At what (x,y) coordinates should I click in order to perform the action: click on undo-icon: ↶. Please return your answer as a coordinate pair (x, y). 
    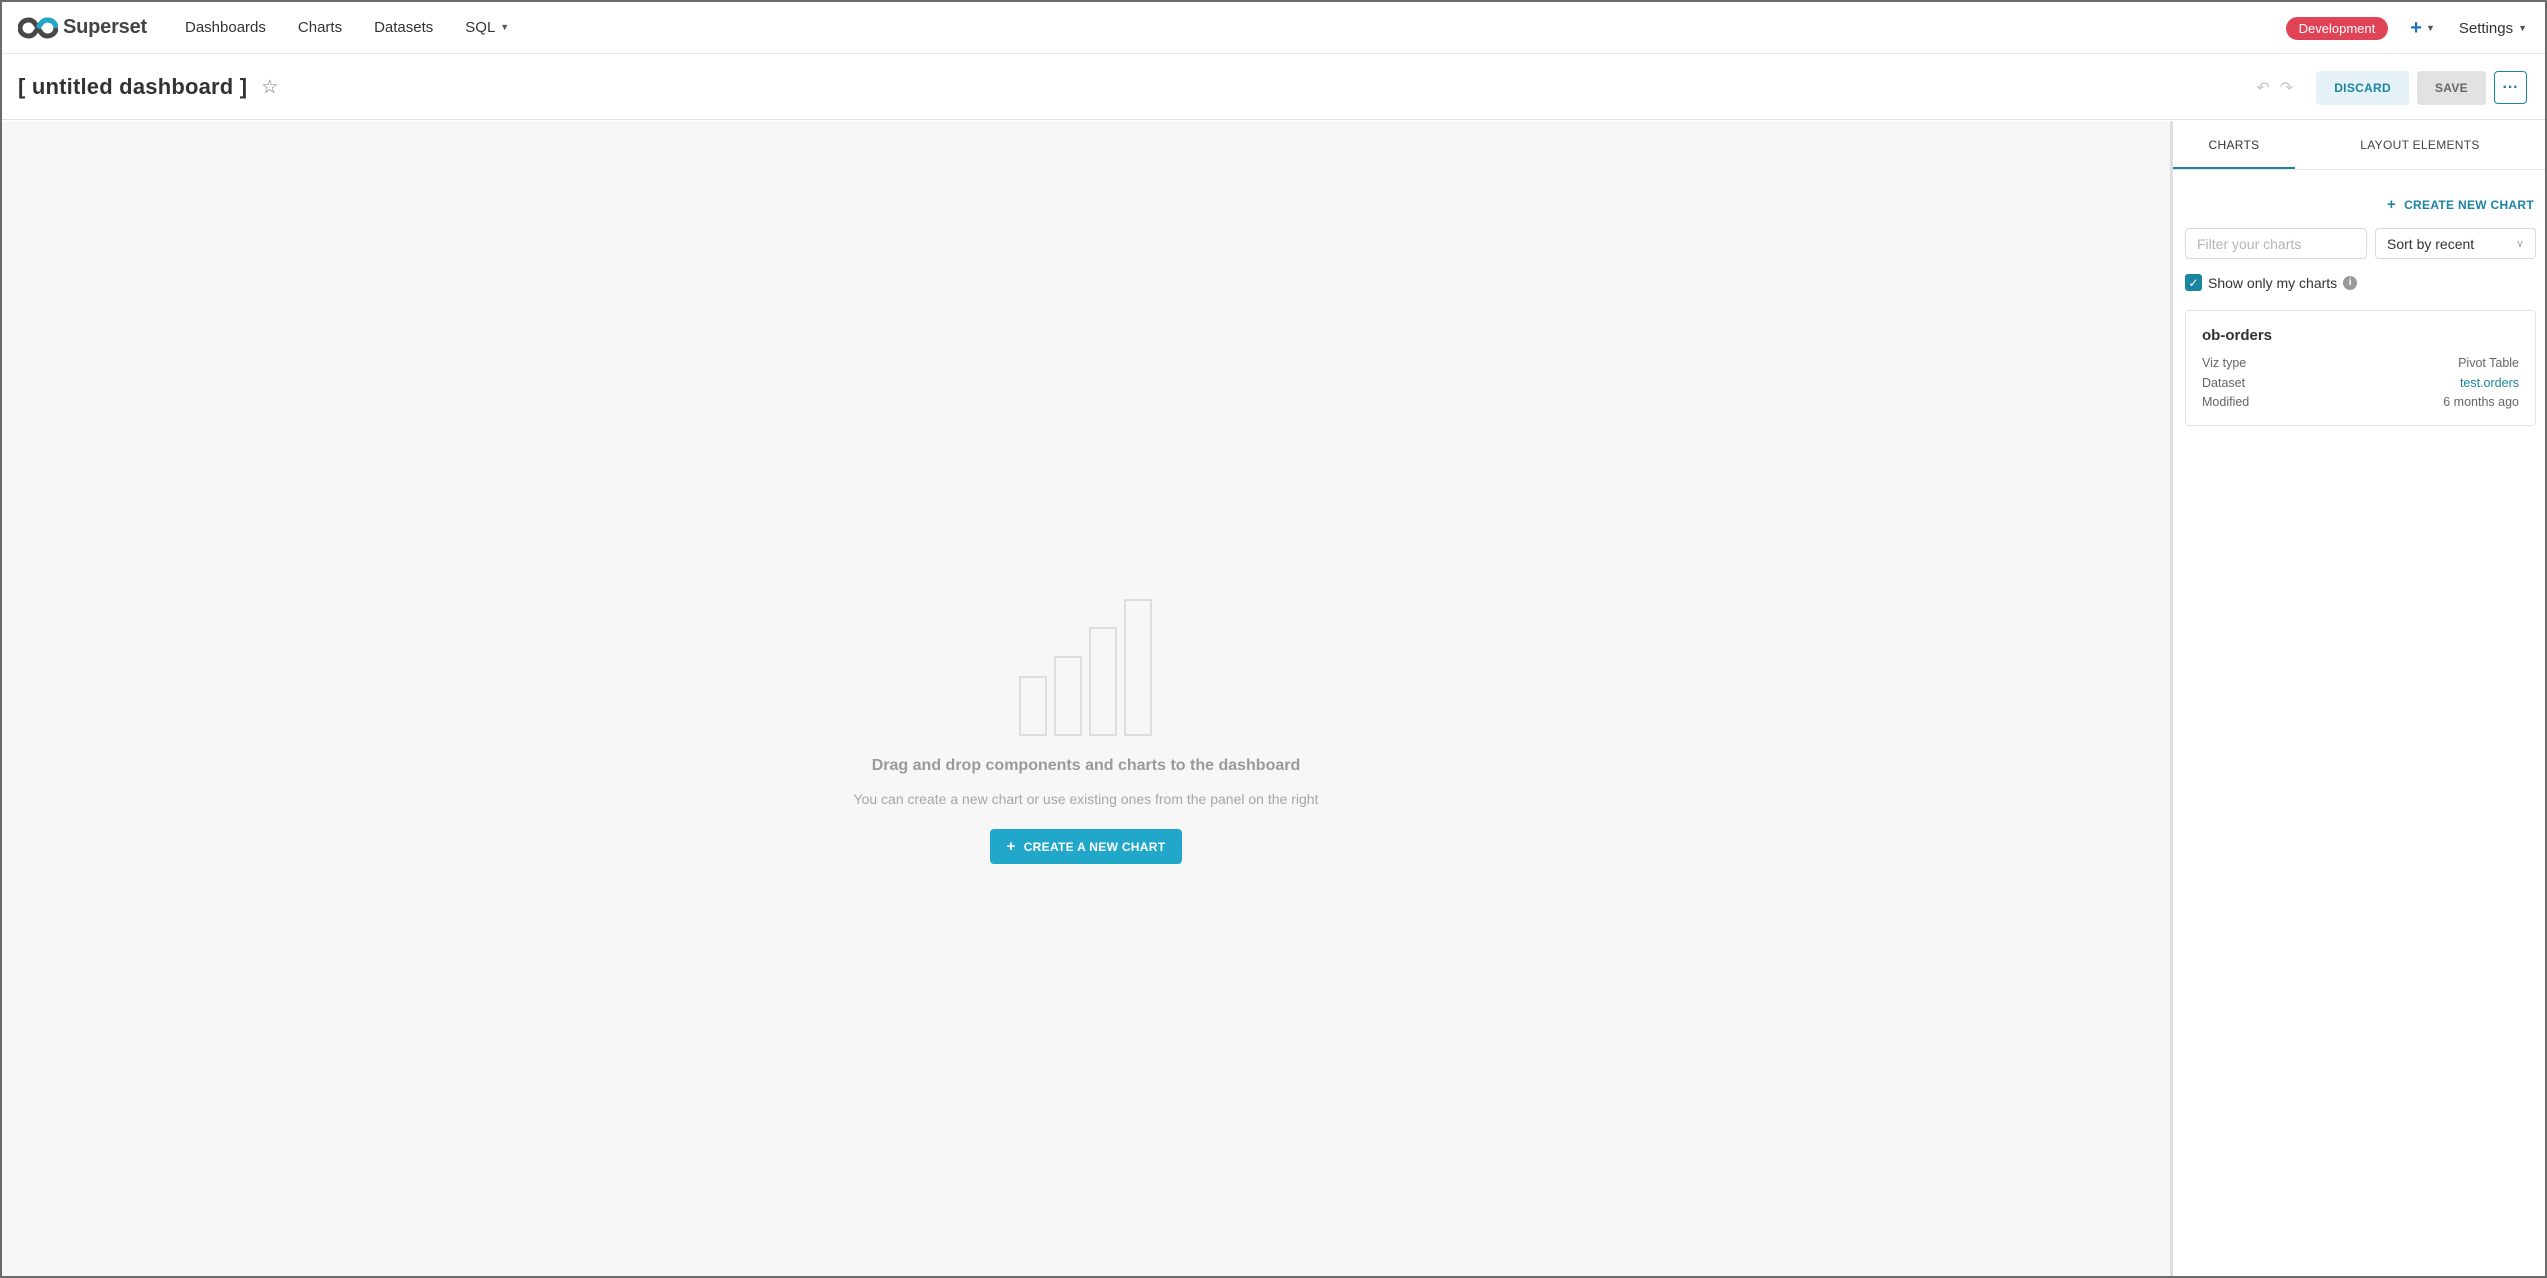
    Looking at the image, I should click on (2262, 88).